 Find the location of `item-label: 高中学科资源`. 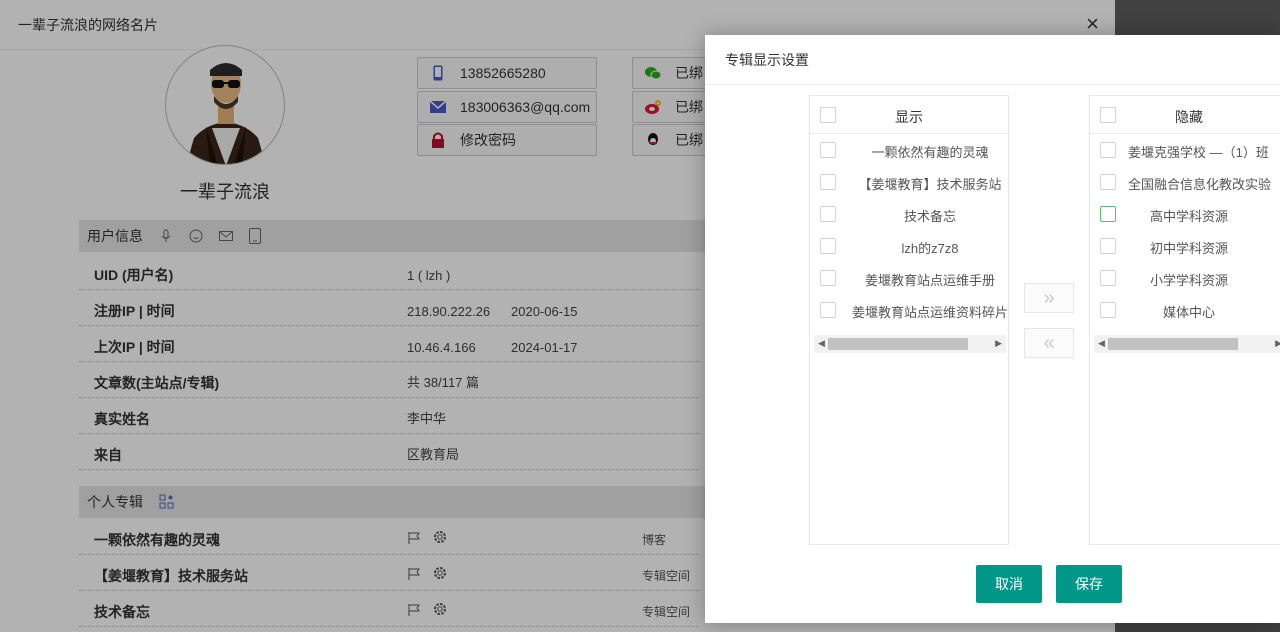

item-label: 高中学科资源 is located at coordinates (1188, 216).